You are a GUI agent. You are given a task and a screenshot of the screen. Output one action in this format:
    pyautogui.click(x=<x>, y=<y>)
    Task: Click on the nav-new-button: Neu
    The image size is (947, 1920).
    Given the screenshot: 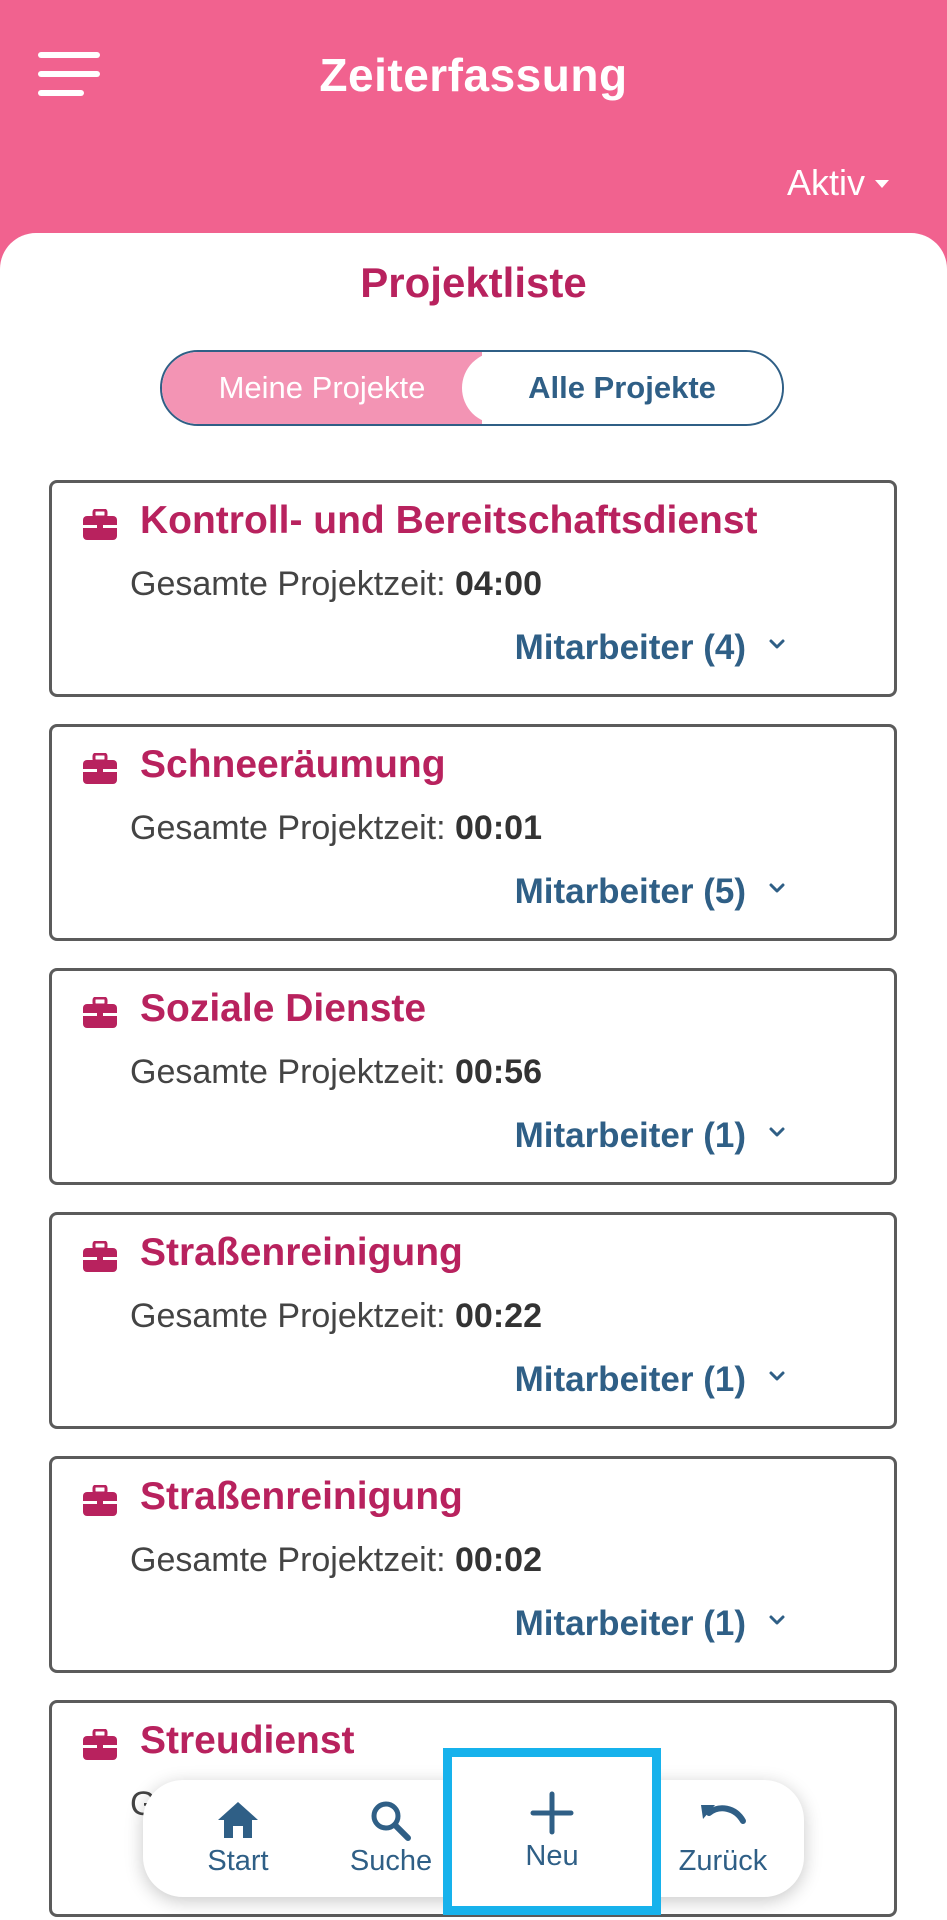 What is the action you would take?
    pyautogui.click(x=552, y=1831)
    